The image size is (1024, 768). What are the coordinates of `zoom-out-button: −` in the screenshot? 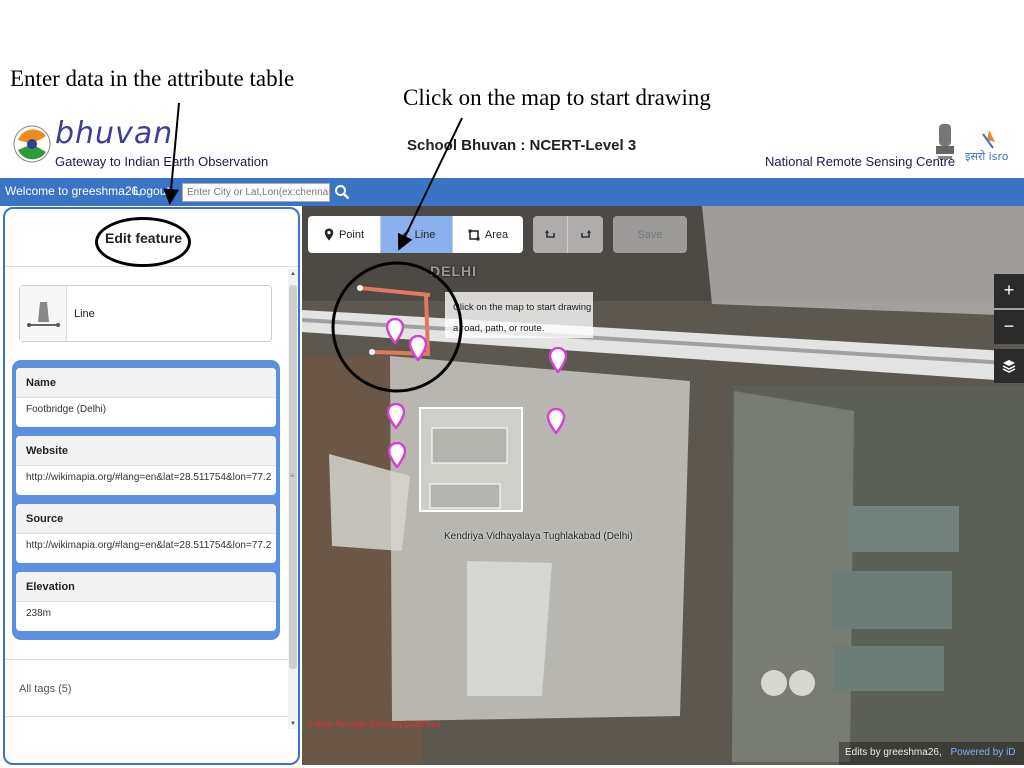 It's located at (1009, 327).